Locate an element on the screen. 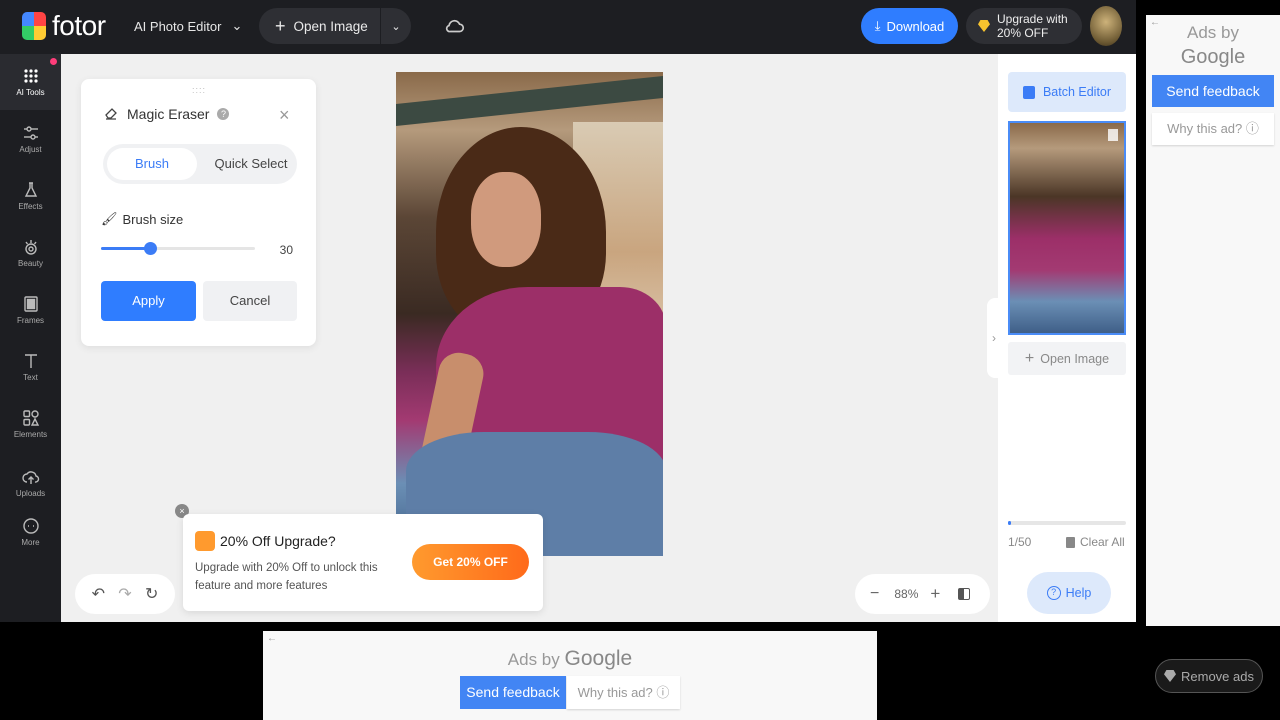  history-controls: ↶ ↷ ↻ is located at coordinates (125, 594).